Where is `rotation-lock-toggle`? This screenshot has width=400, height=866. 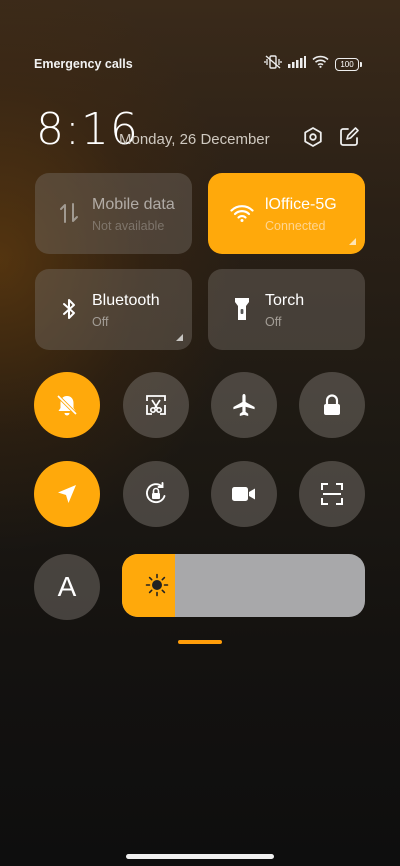
rotation-lock-toggle is located at coordinates (156, 494).